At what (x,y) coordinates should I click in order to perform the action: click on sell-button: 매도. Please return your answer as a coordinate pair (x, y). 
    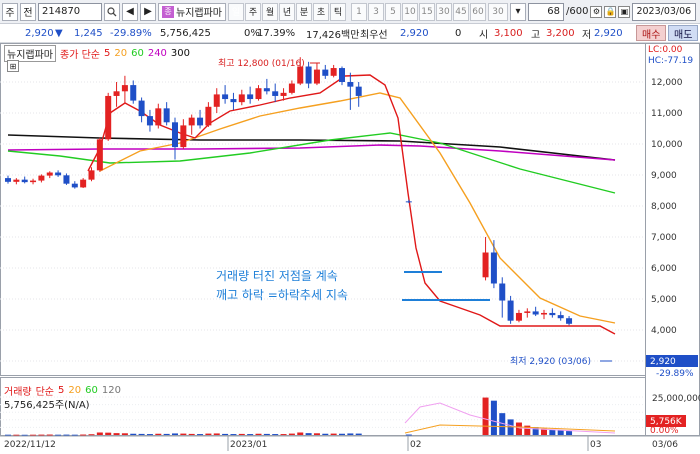
    Looking at the image, I should click on (683, 33).